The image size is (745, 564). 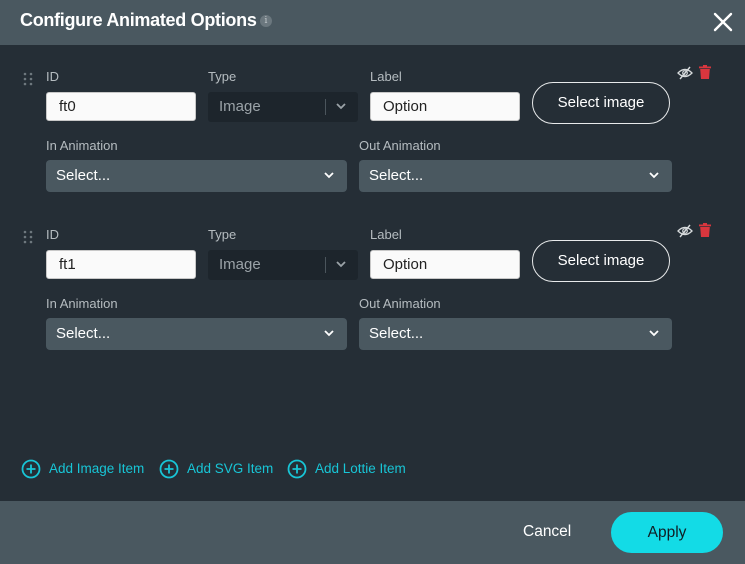 I want to click on dialog-title: Configure Animated Options, so click(x=138, y=20).